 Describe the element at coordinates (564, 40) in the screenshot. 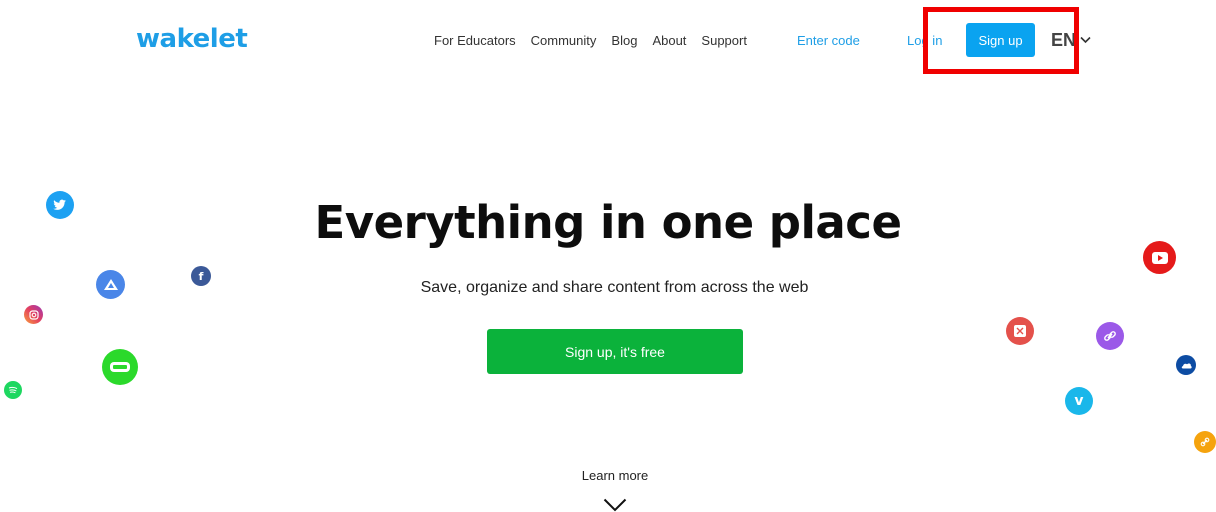

I see `nav-community: Community` at that location.